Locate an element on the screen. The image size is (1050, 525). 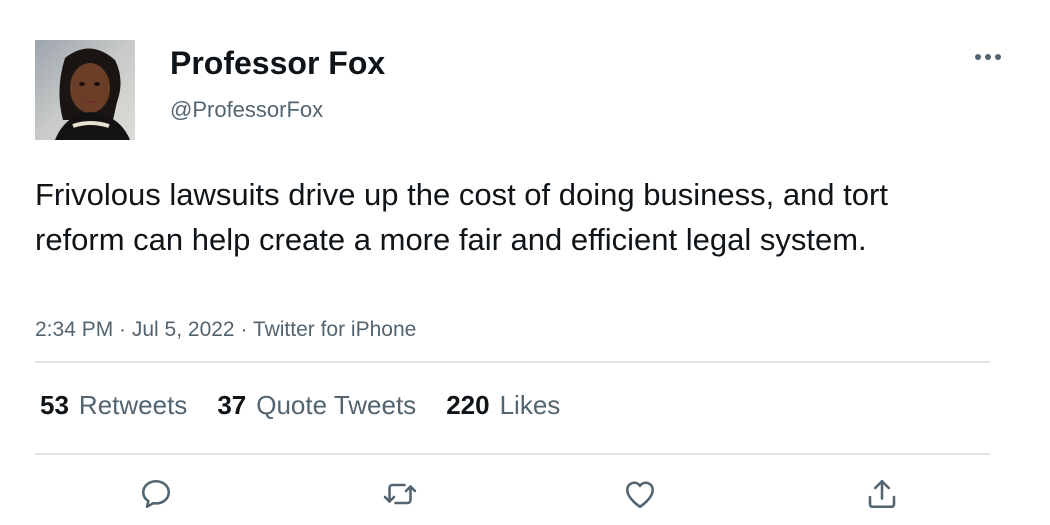
more-icon is located at coordinates (988, 57).